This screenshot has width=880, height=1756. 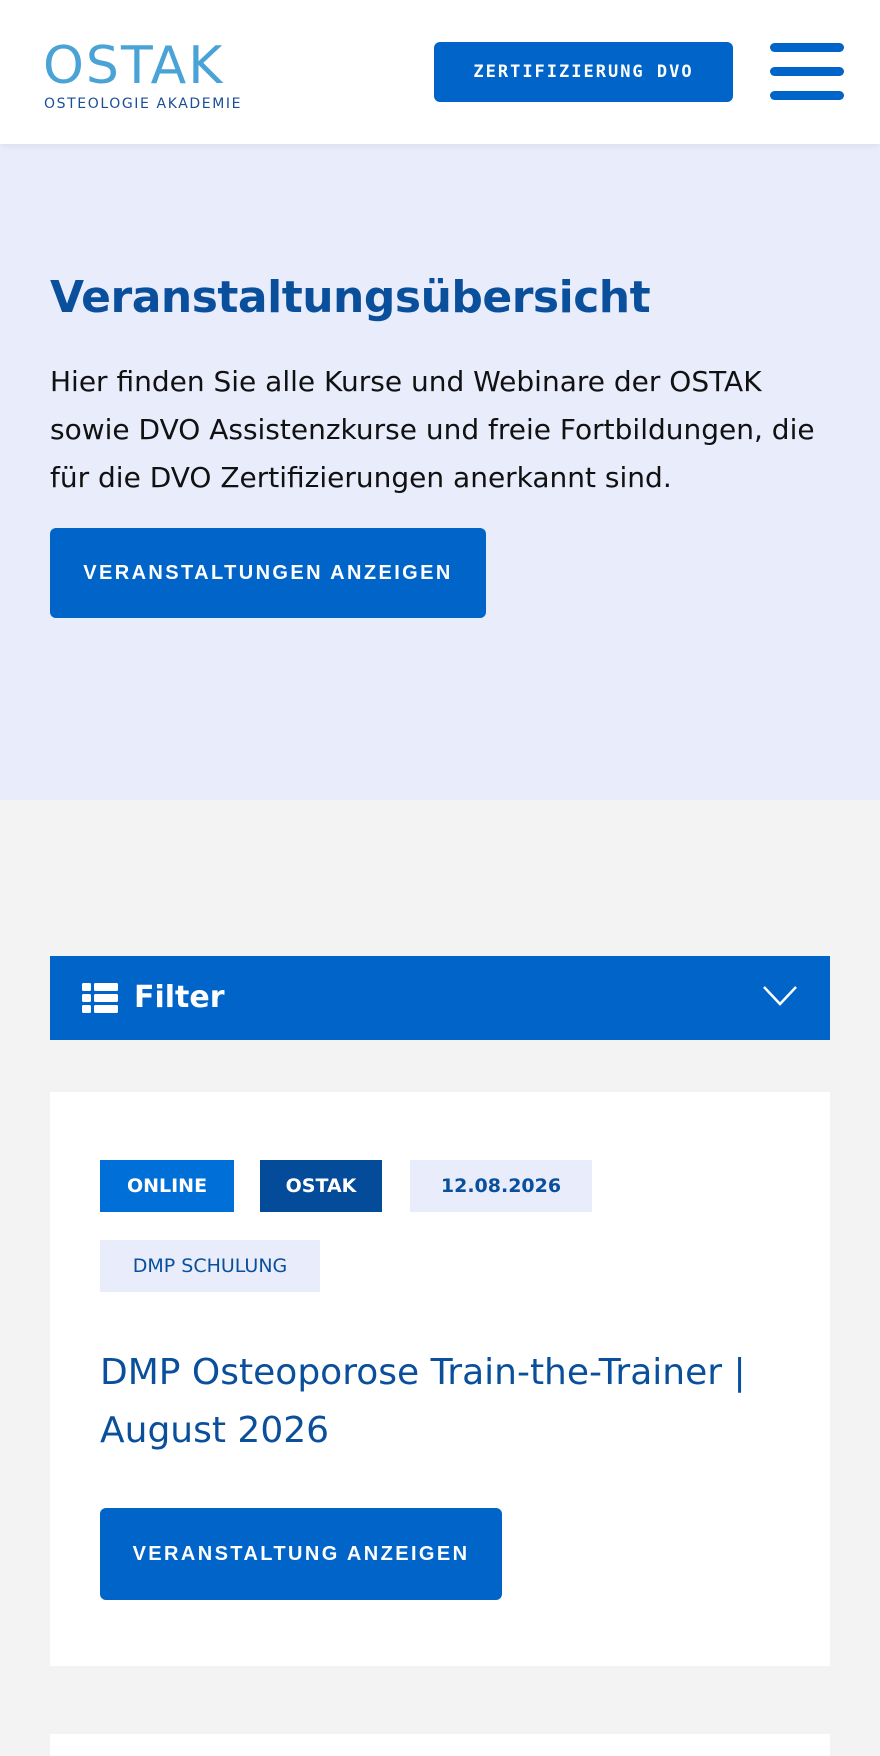 I want to click on event-tag-category: DMP SCHULUNG, so click(x=210, y=1266).